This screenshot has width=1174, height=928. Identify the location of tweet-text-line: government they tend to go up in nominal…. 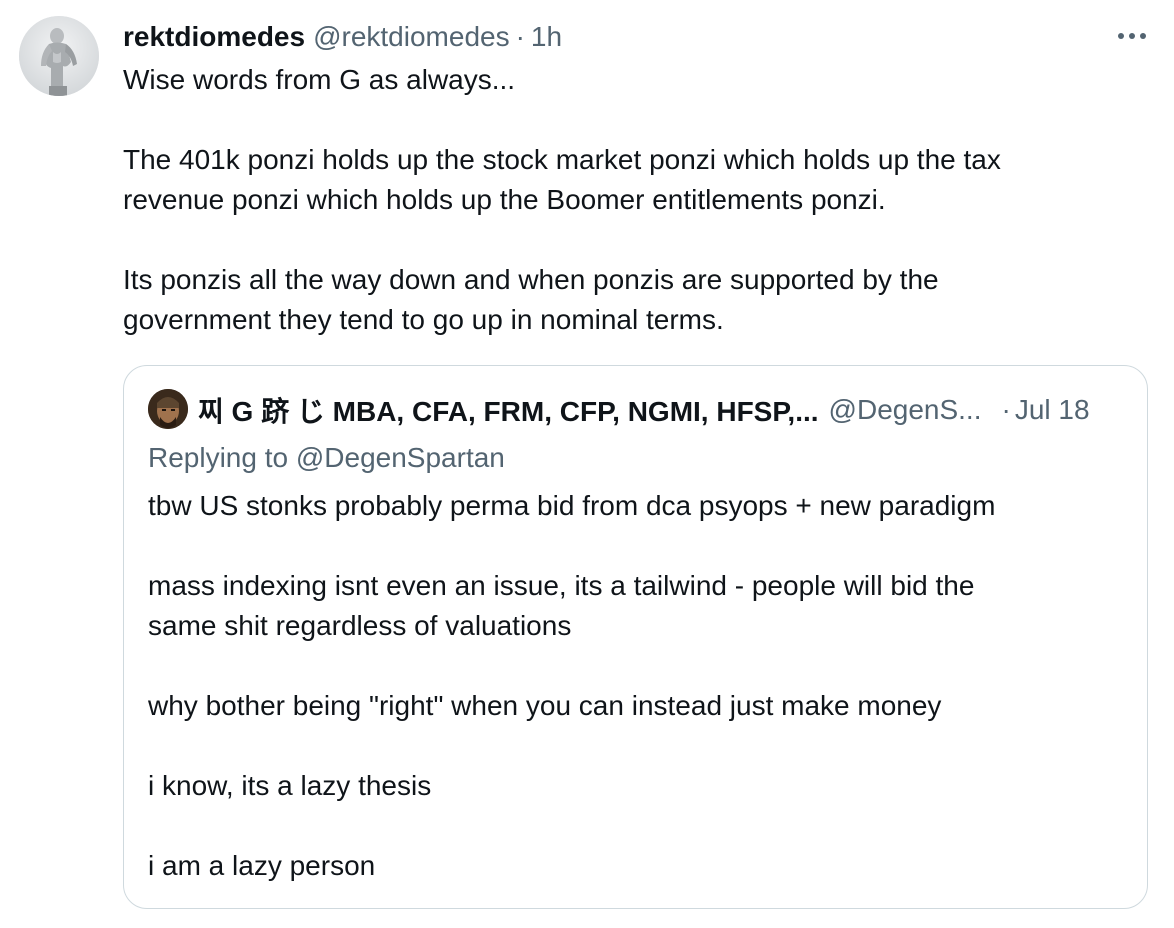
(423, 319).